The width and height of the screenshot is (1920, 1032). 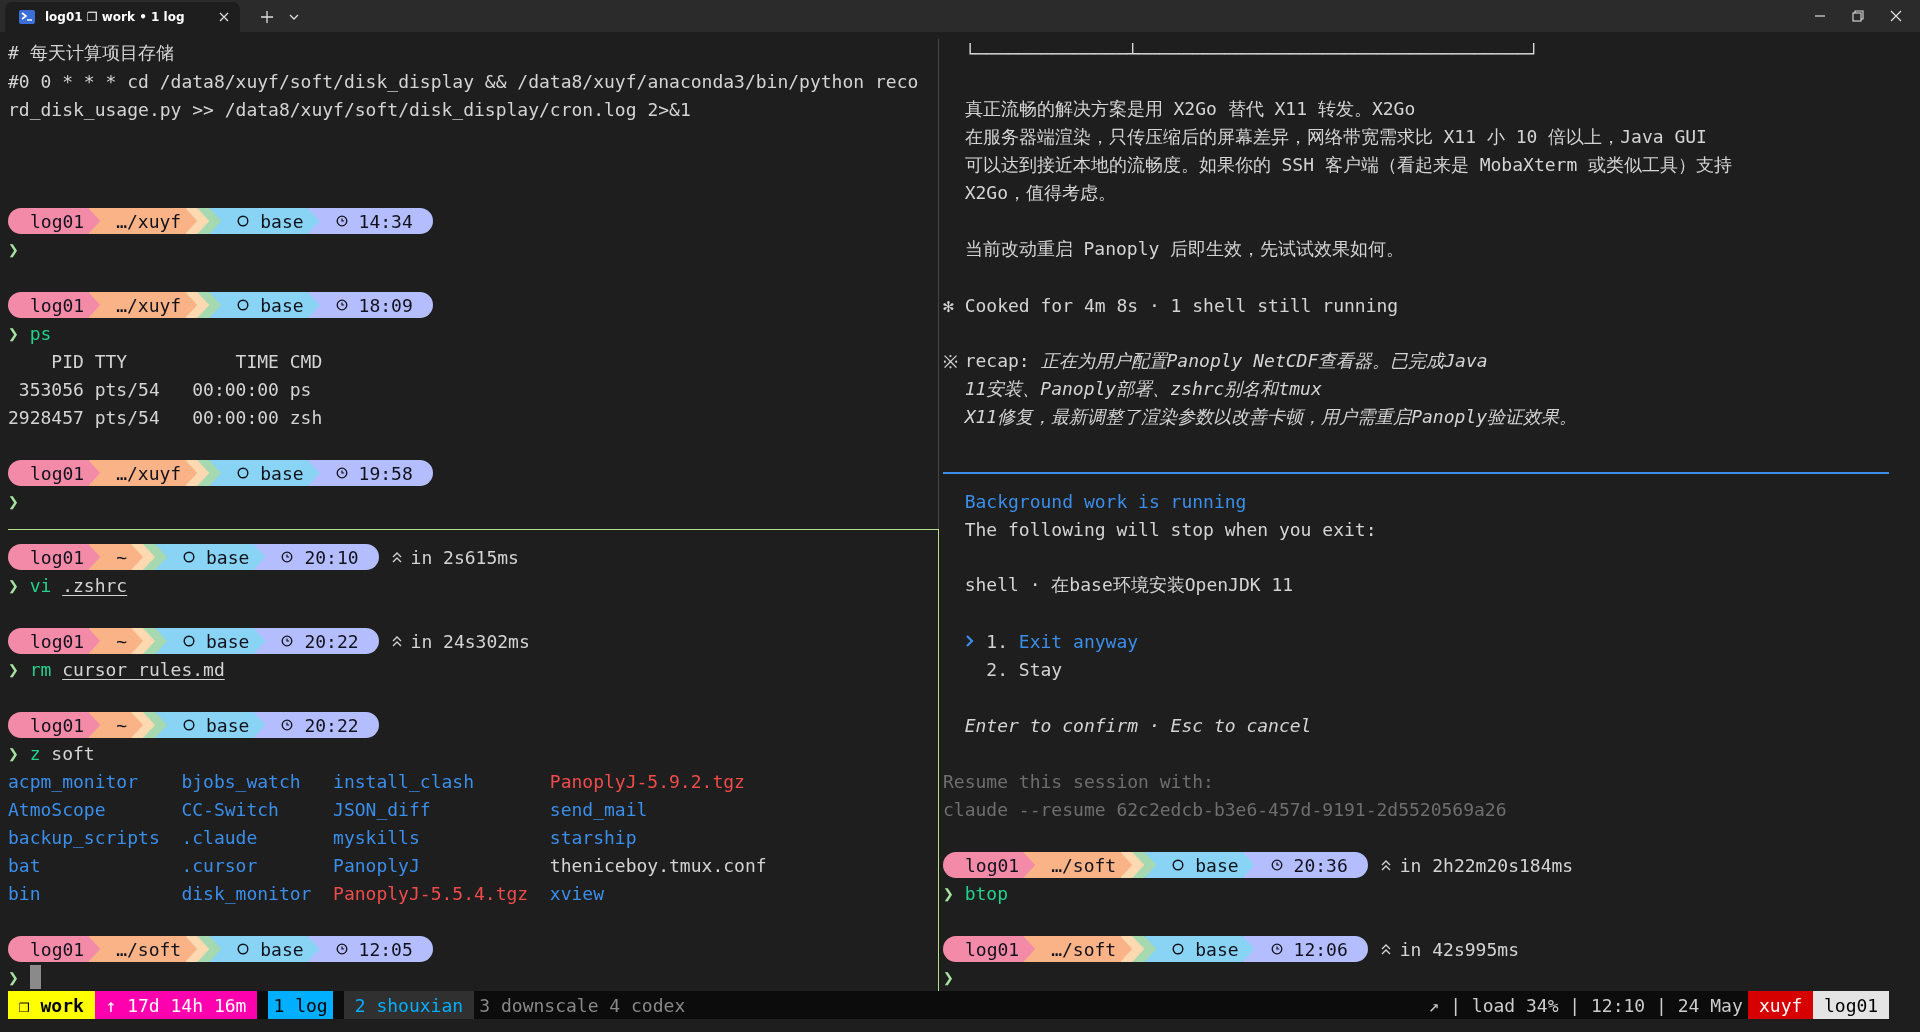 What do you see at coordinates (91, 53) in the screenshot?
I see `terminal-text: # 每天计算项目存储` at bounding box center [91, 53].